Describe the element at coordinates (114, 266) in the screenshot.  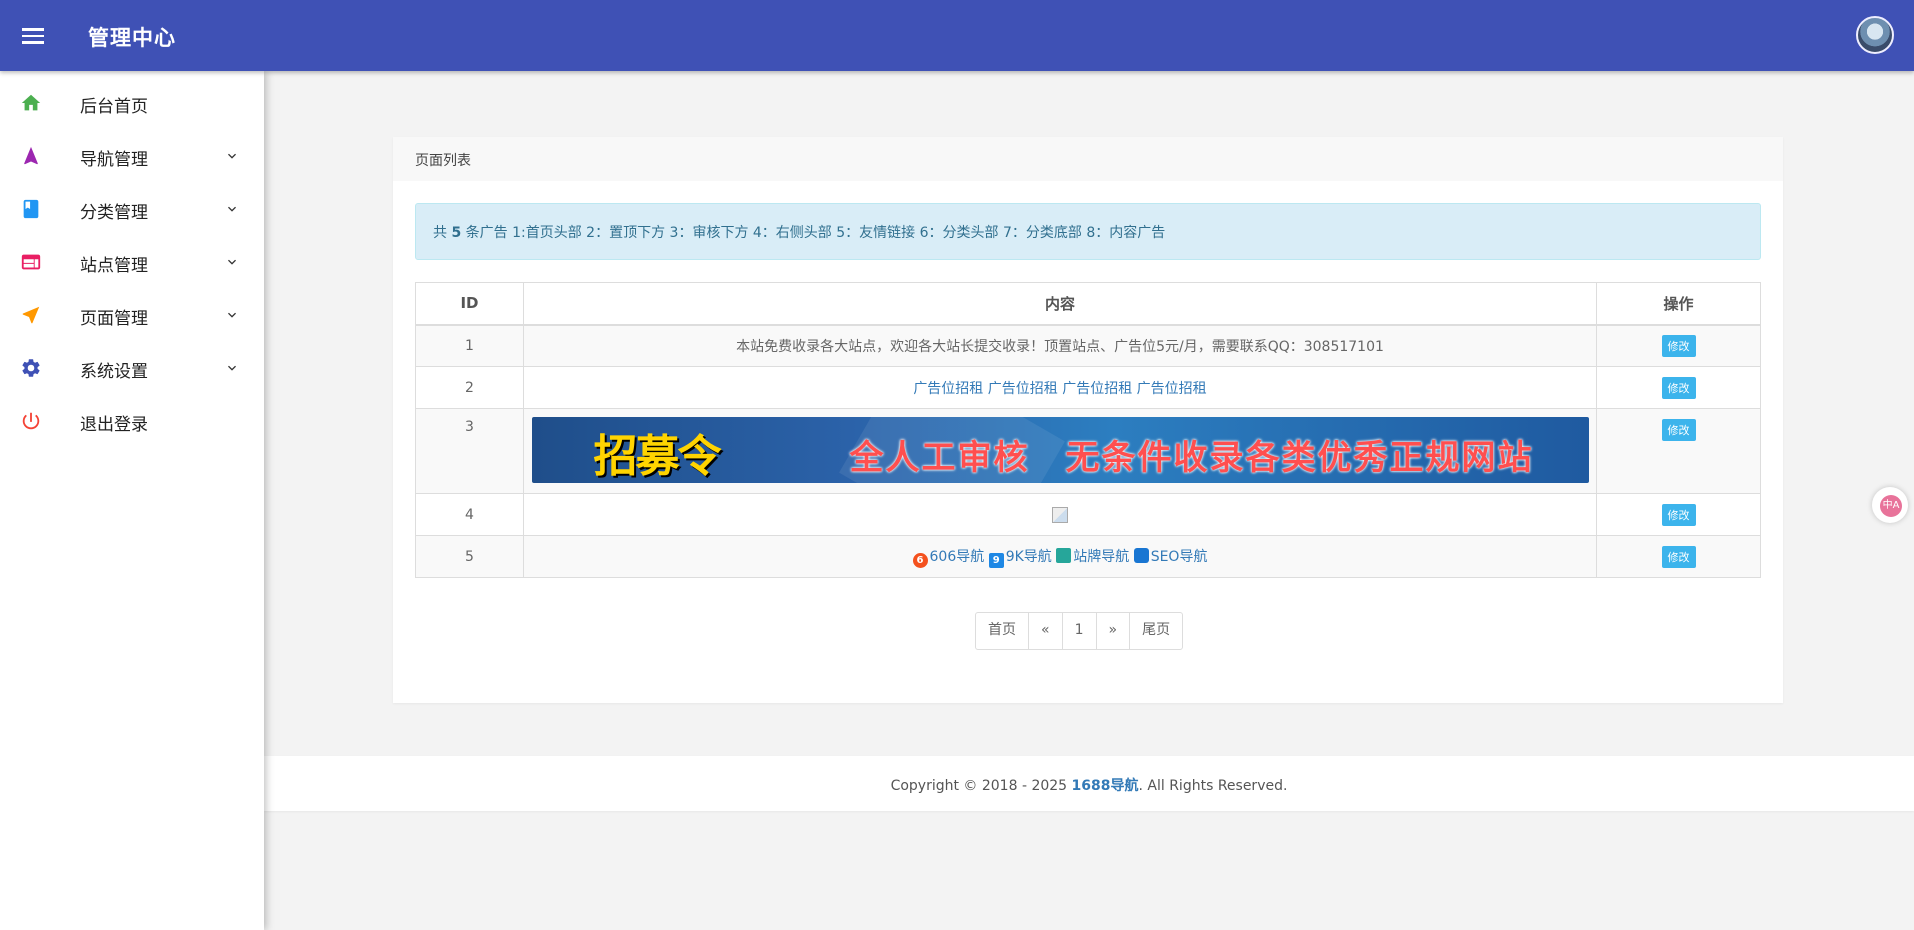
I see `sidebar-item-label: 站点管理` at that location.